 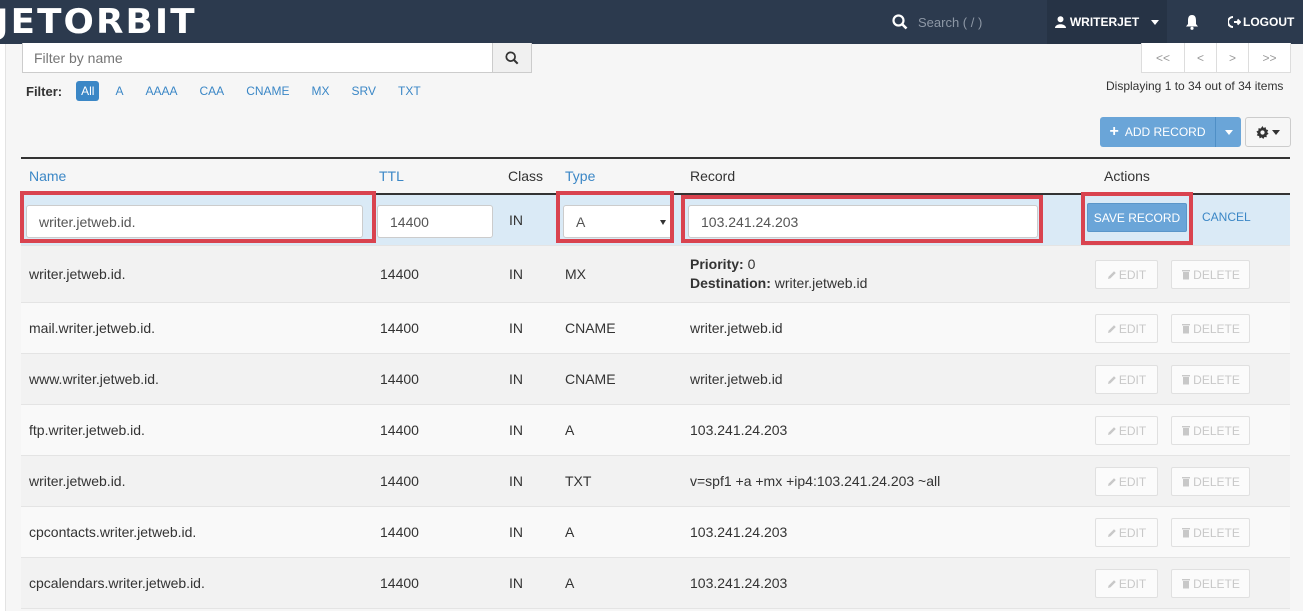 I want to click on column-header-type: Type, so click(x=580, y=176).